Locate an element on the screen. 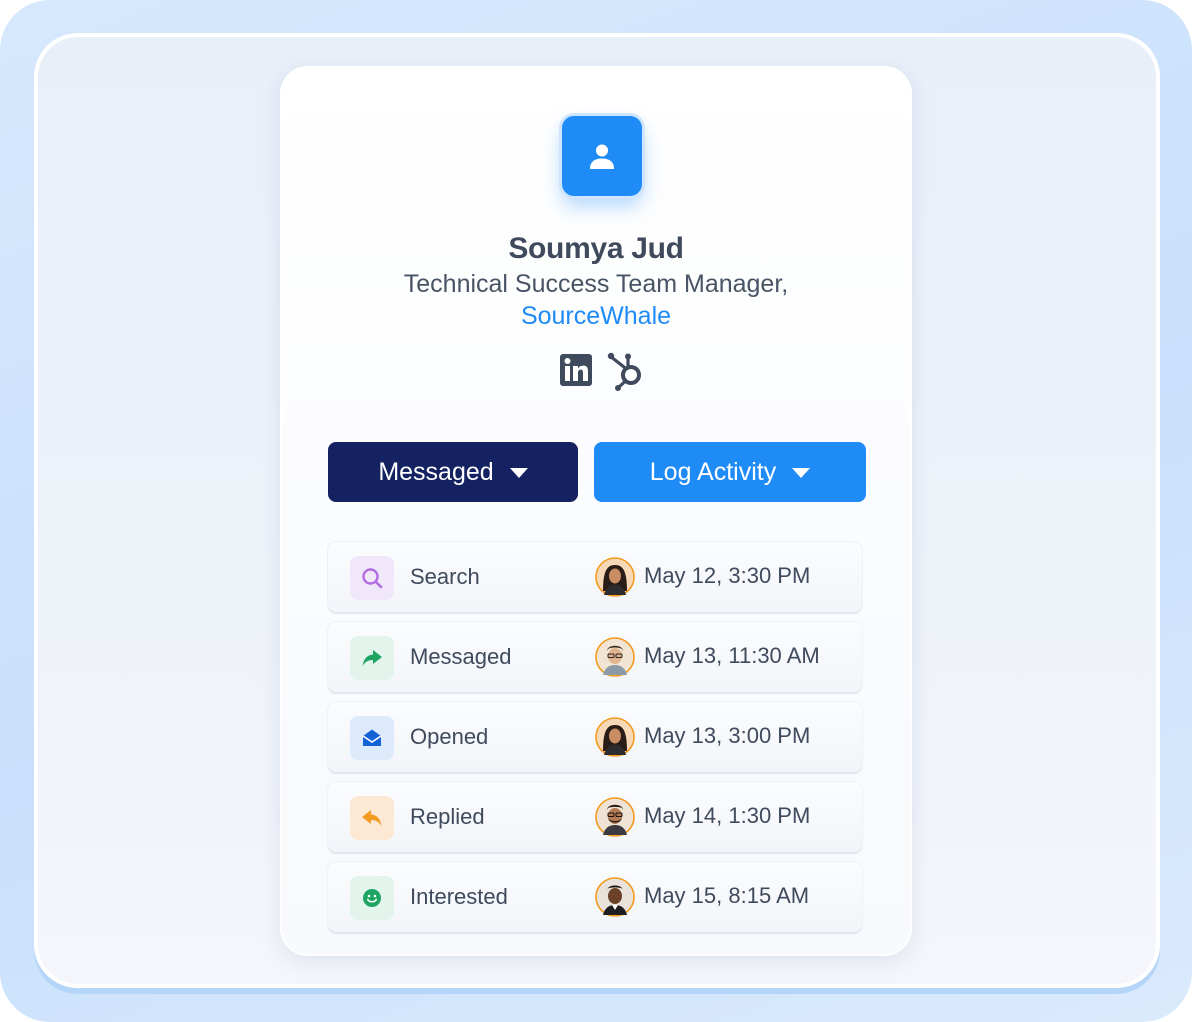 This screenshot has height=1022, width=1192. smiley-icon is located at coordinates (372, 898).